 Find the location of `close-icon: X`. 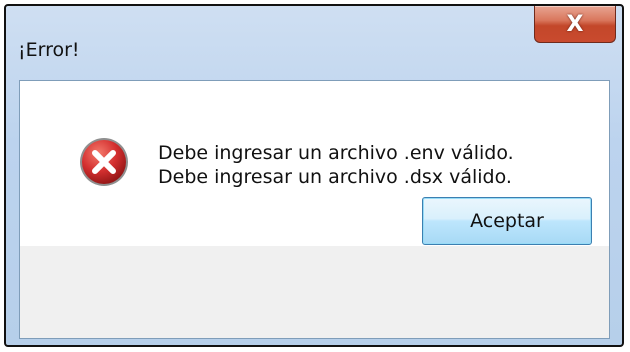

close-icon: X is located at coordinates (575, 24).